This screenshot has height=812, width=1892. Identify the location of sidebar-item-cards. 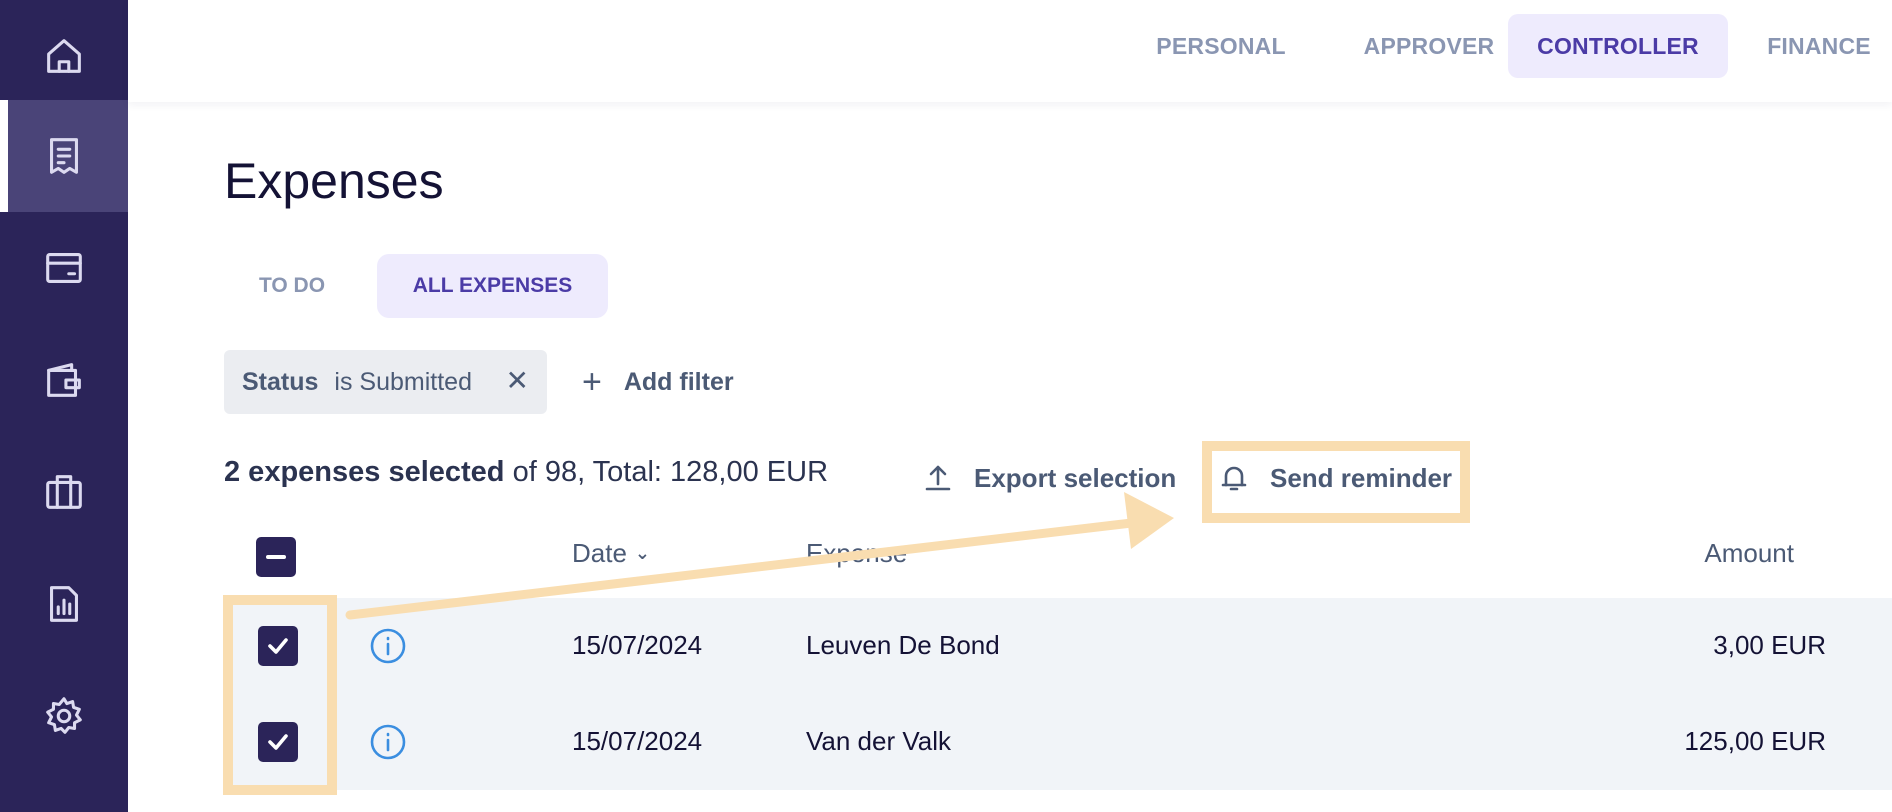
(64, 268).